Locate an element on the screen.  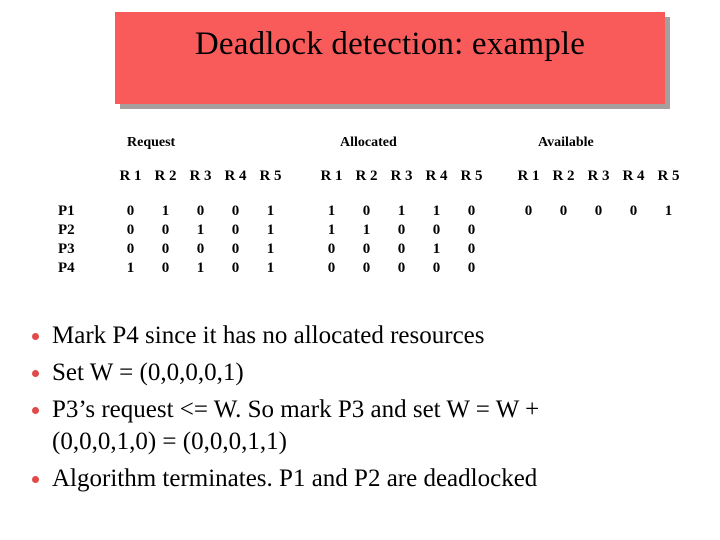
title-banner: Deadlock detection: example is located at coordinates (390, 58).